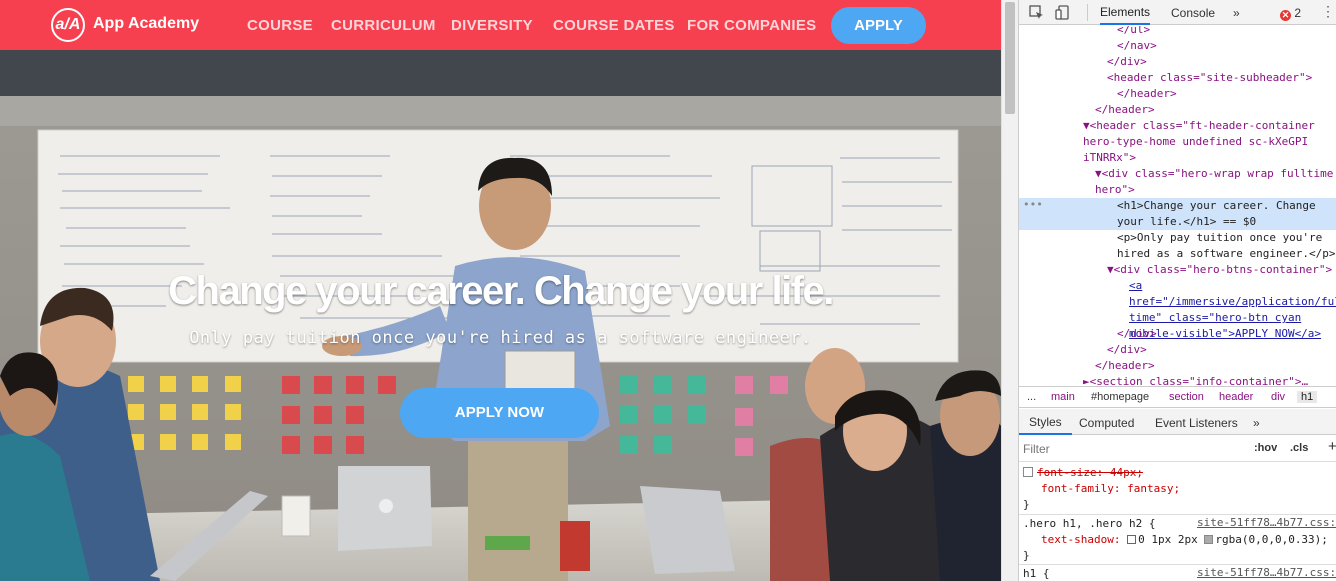 The width and height of the screenshot is (1336, 581). Describe the element at coordinates (1045, 422) in the screenshot. I see `subtab-styles: Styles` at that location.